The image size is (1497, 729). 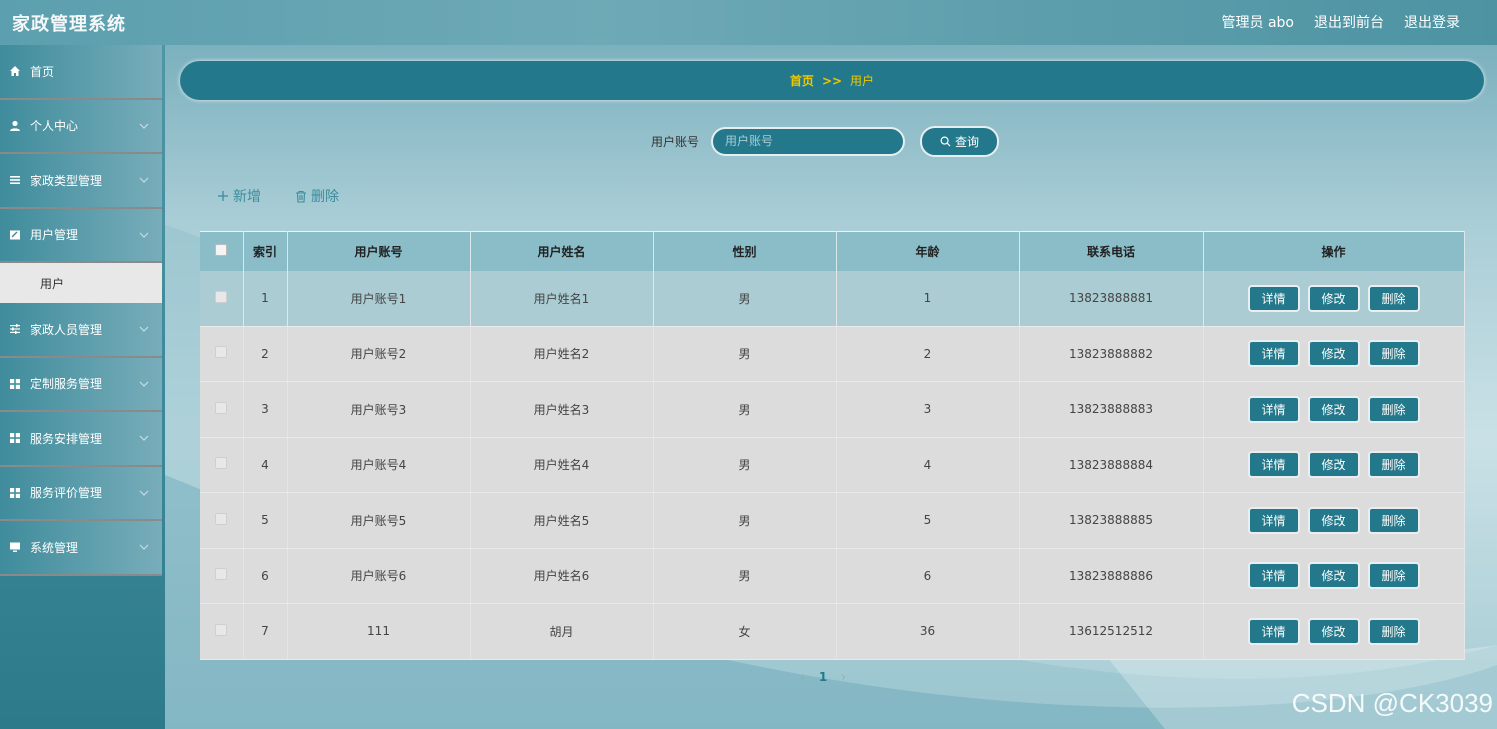 I want to click on cell-phone: 13823888886, so click(x=1111, y=576).